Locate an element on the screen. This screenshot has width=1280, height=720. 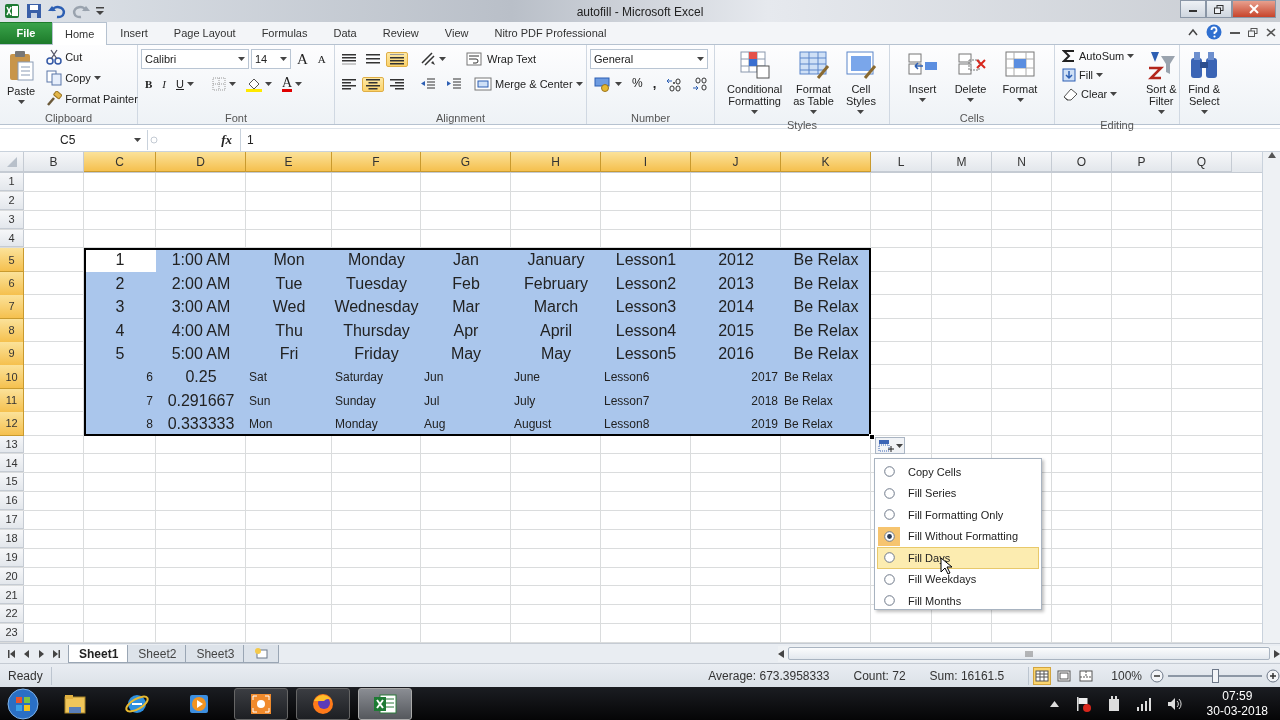
table-cell: 0.25 is located at coordinates (201, 377).